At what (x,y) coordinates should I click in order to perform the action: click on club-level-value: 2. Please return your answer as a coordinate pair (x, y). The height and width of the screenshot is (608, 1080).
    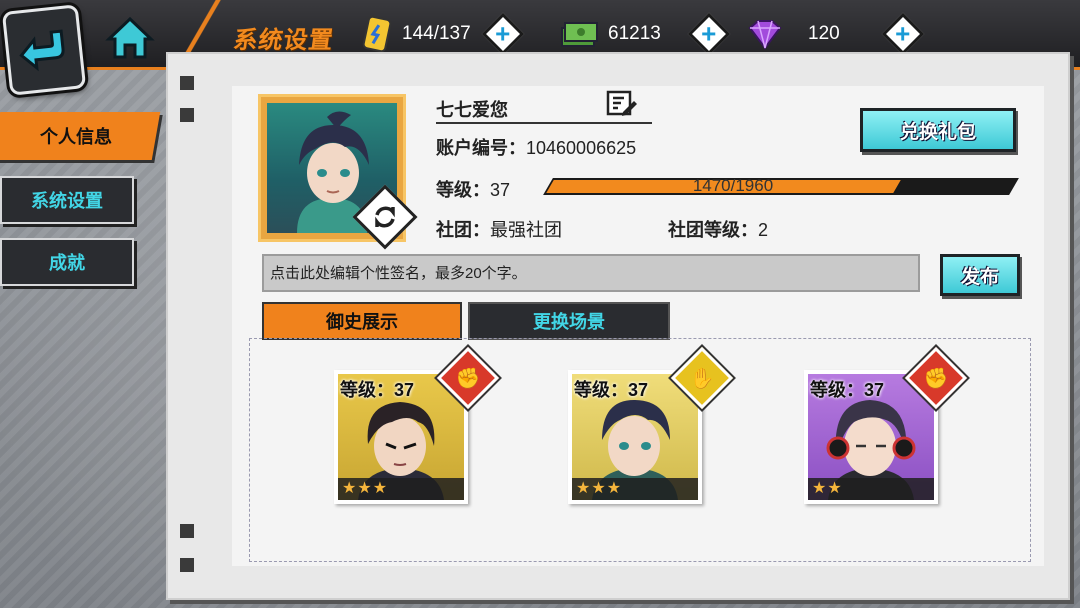
    Looking at the image, I should click on (763, 230).